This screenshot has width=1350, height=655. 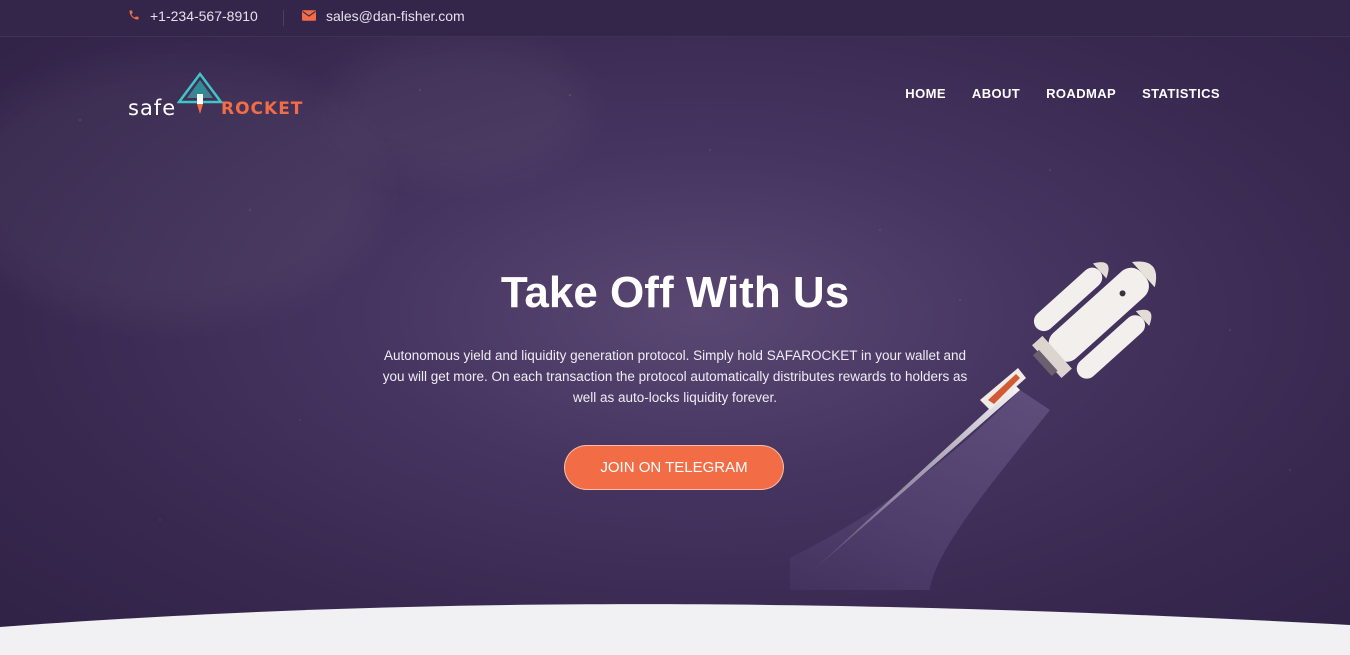 What do you see at coordinates (204, 16) in the screenshot?
I see `phone-number: +1-234-567-8910` at bounding box center [204, 16].